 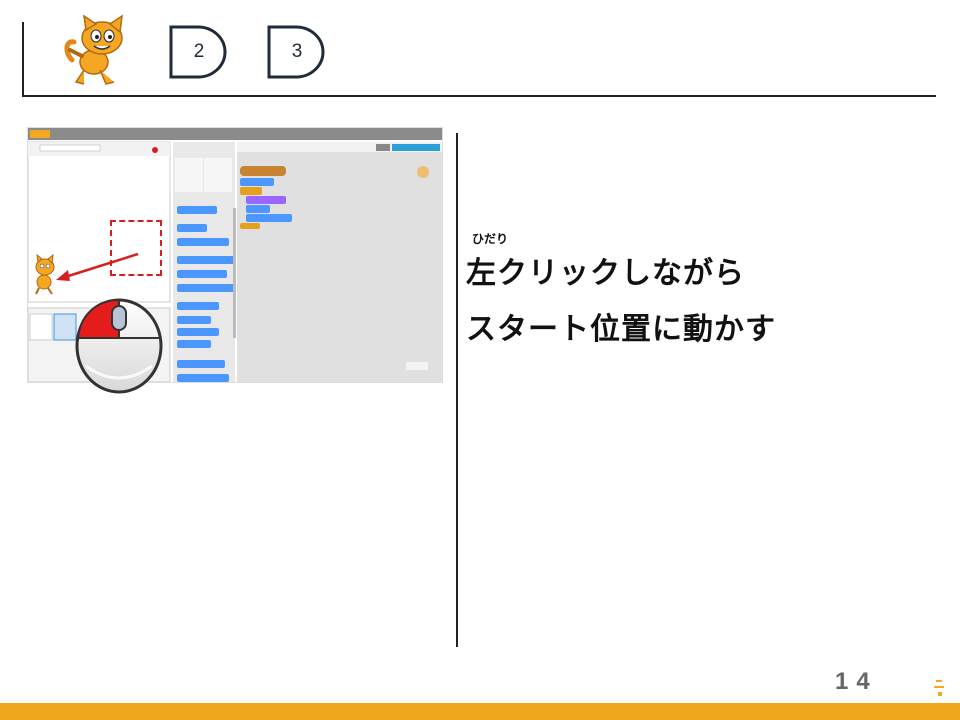 What do you see at coordinates (856, 681) in the screenshot?
I see `page-number: 14` at bounding box center [856, 681].